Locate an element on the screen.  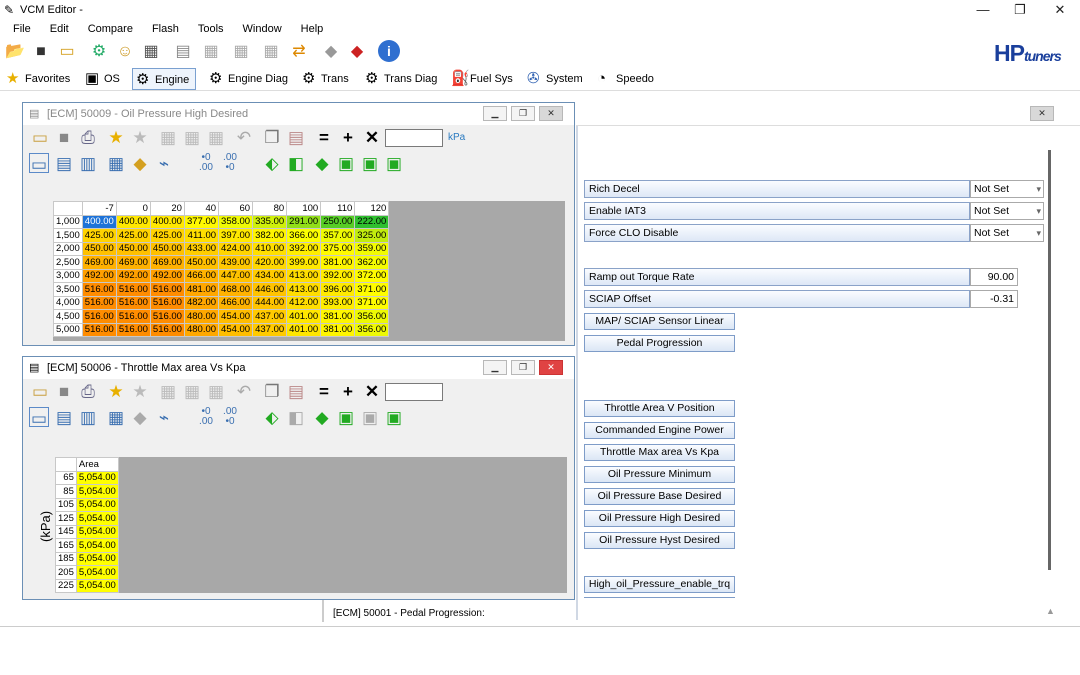
smooth-icon: ◆ is located at coordinates (322, 418).